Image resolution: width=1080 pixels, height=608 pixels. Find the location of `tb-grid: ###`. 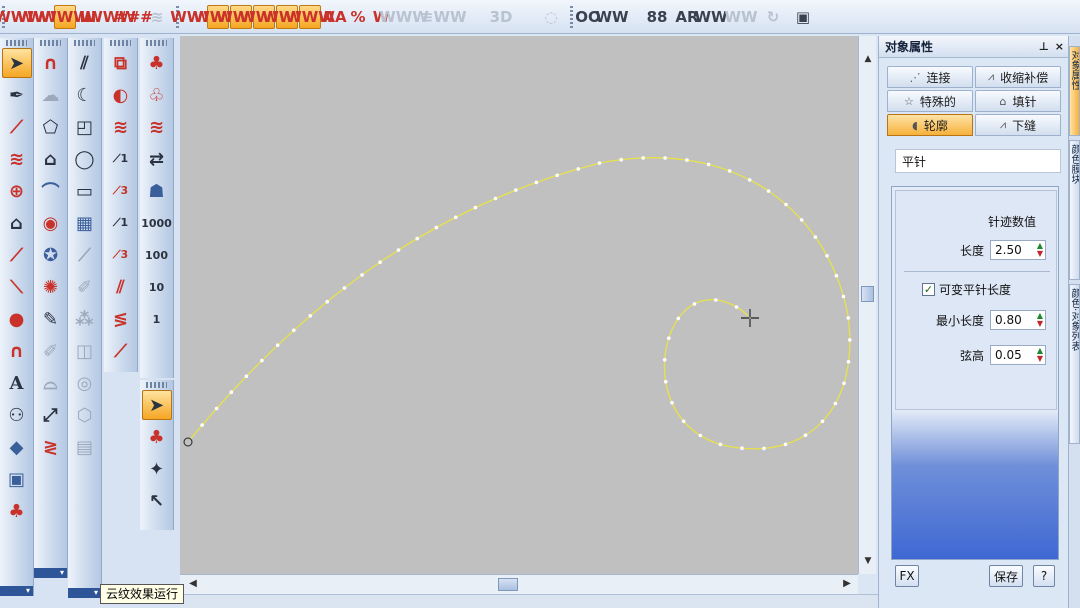

tb-grid: ### is located at coordinates (134, 17).